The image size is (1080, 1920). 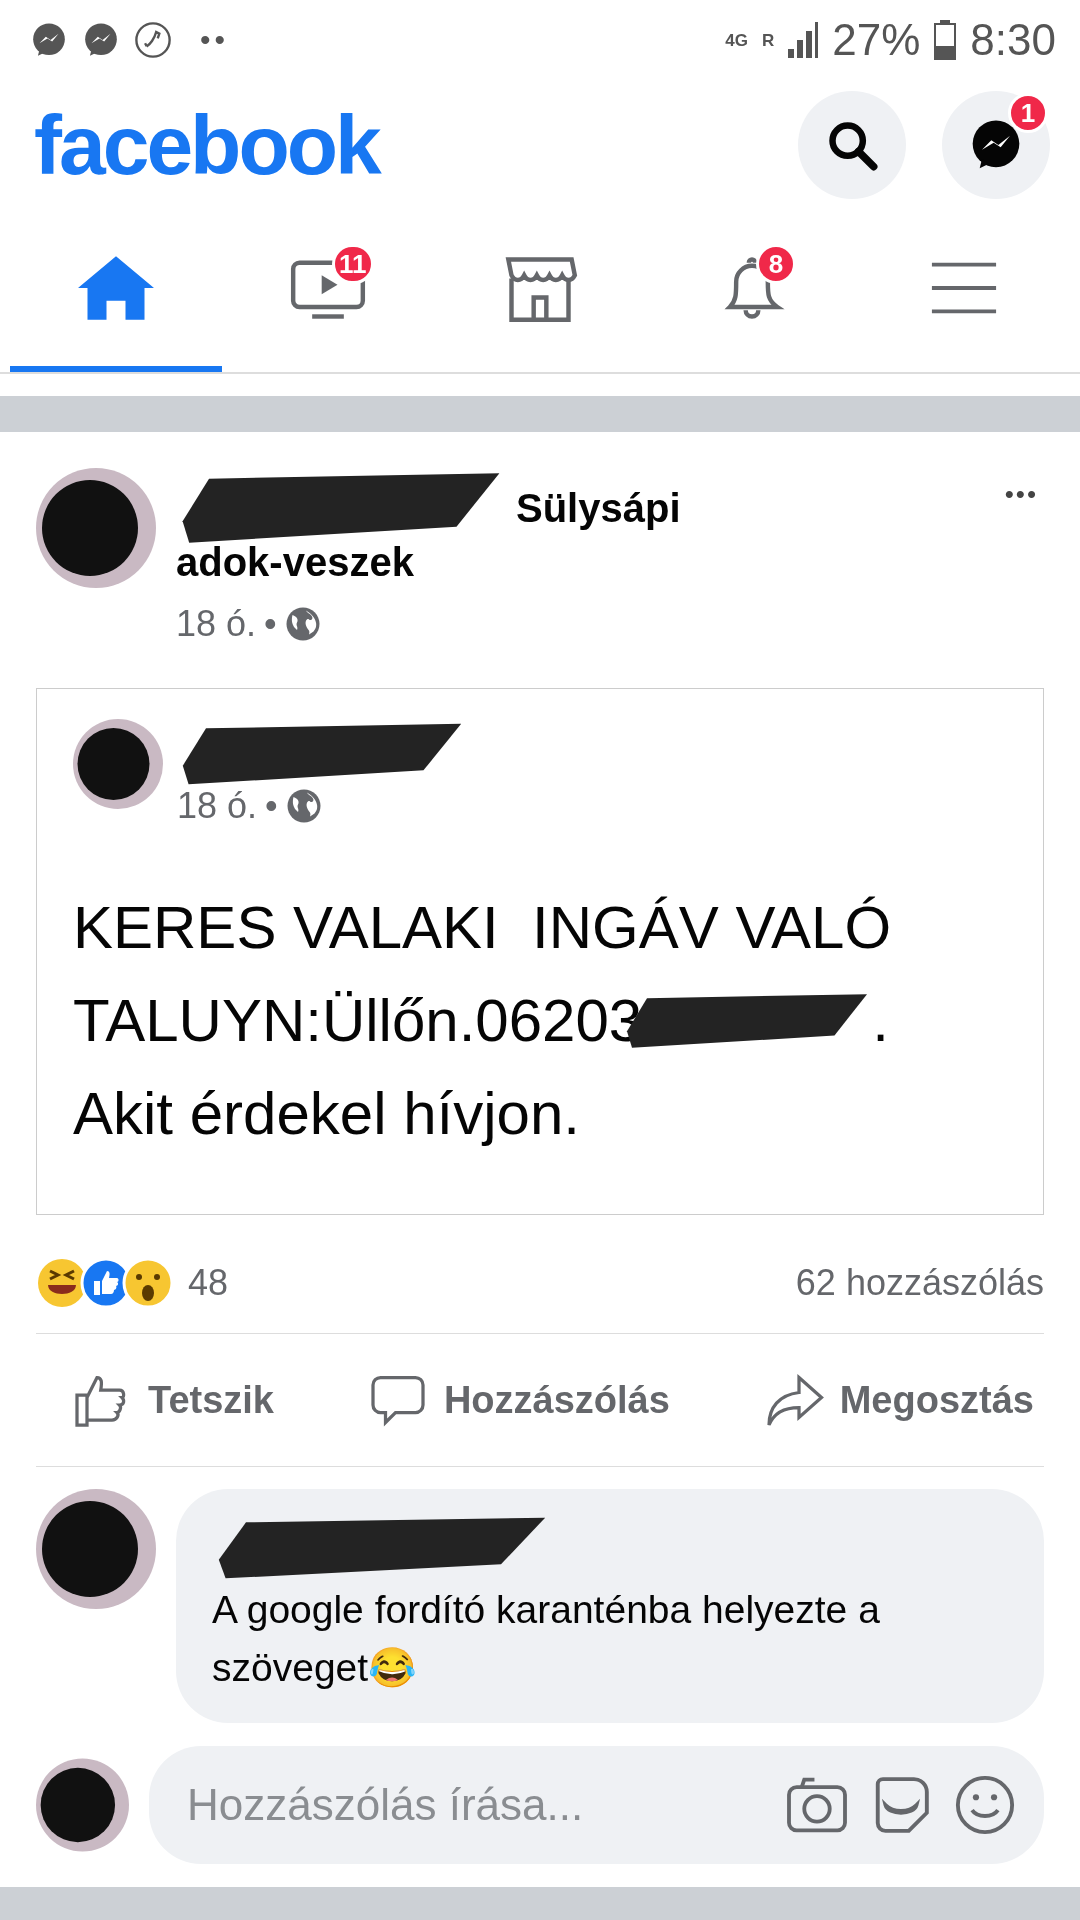 What do you see at coordinates (398, 145) in the screenshot?
I see `facebook-logo: facebook` at bounding box center [398, 145].